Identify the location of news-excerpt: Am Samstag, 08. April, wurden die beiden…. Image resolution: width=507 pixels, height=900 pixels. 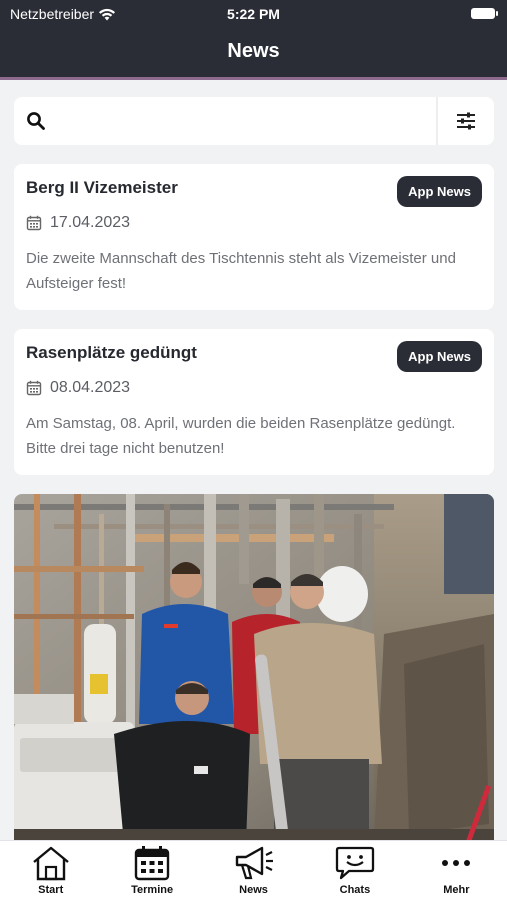
(241, 436).